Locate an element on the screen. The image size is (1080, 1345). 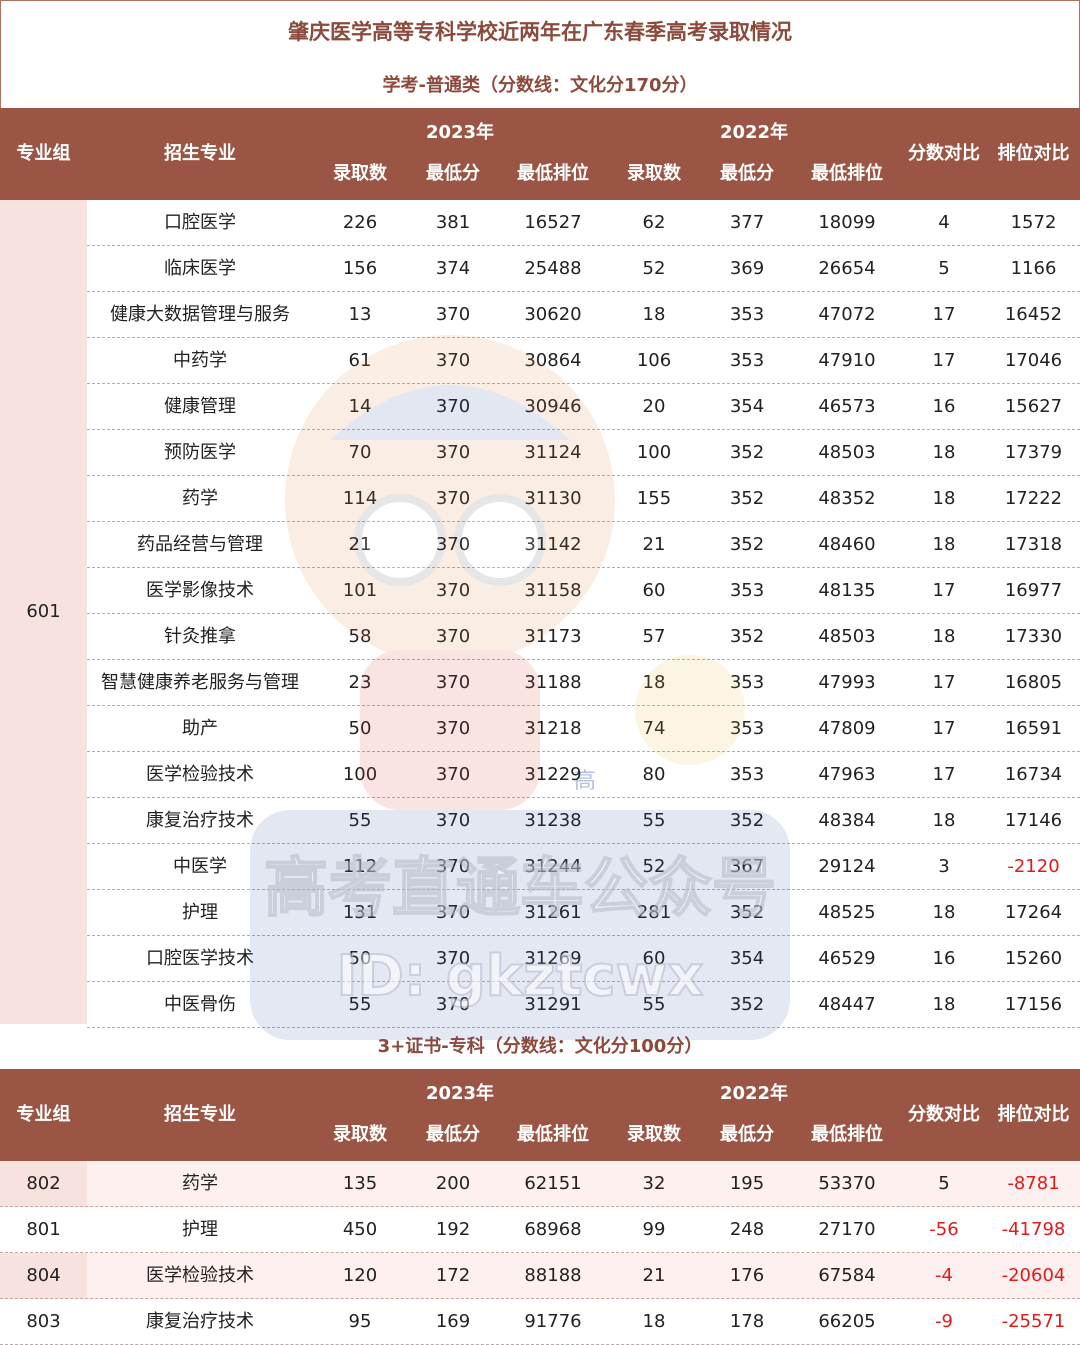
page-title: 肇庆医学高等专科学校近两年在广东春季高考录取情况 is located at coordinates (540, 32).